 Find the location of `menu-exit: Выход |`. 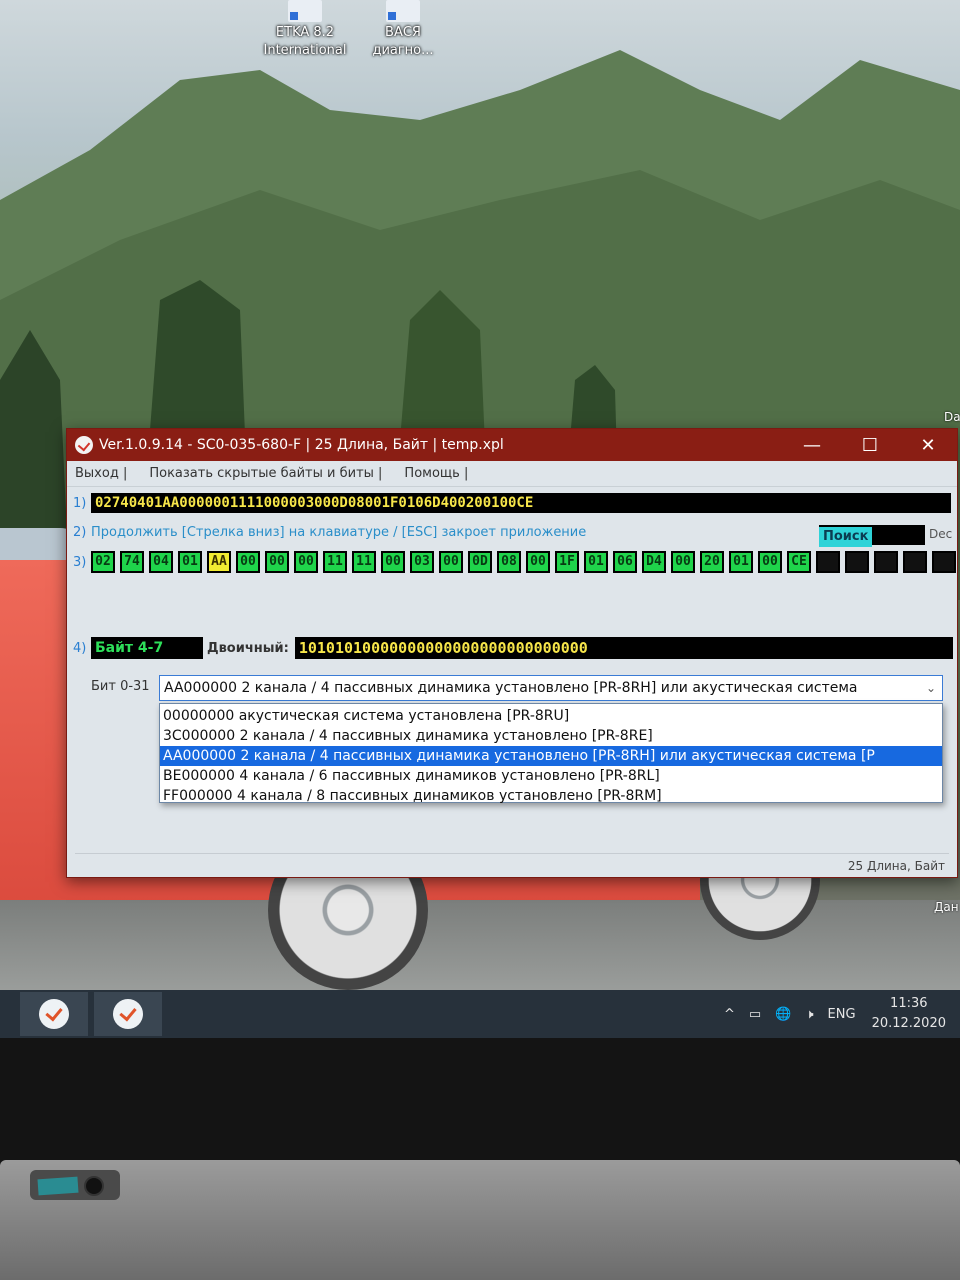

menu-exit: Выход | is located at coordinates (101, 473).